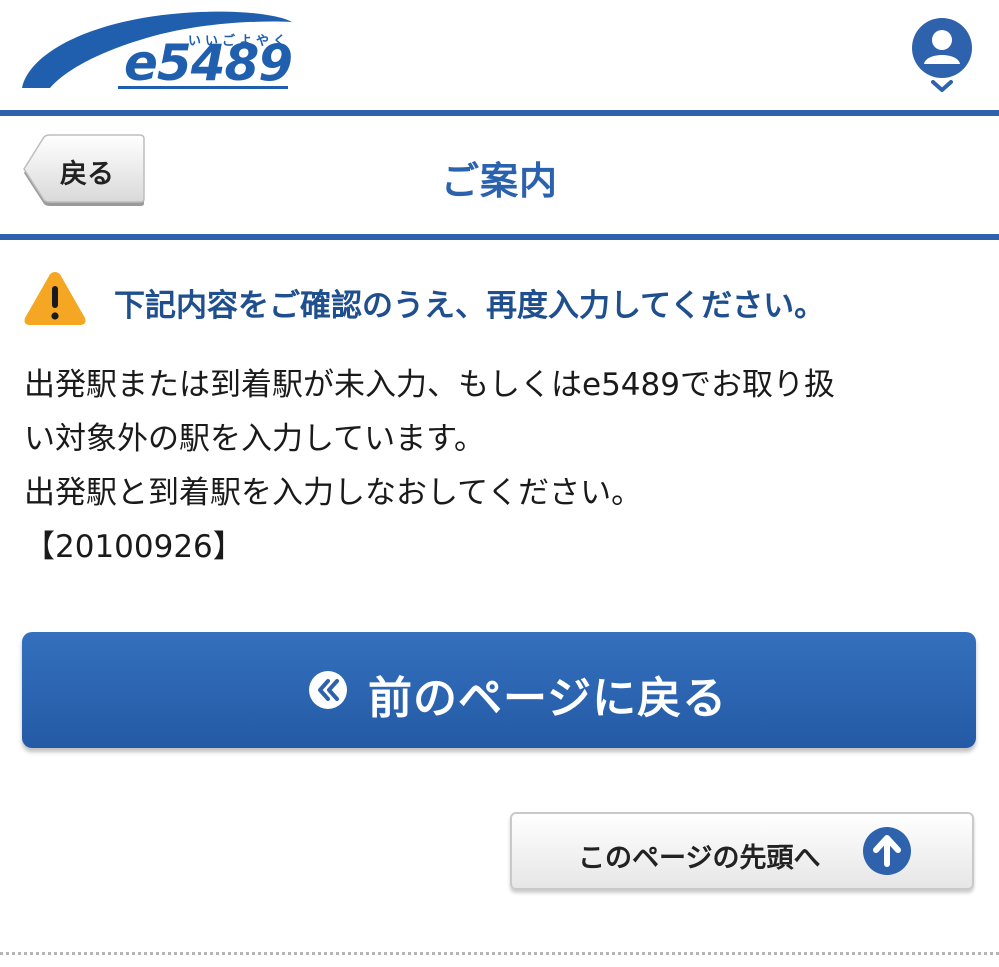  Describe the element at coordinates (328, 690) in the screenshot. I see `double-chevron-left-icon` at that location.